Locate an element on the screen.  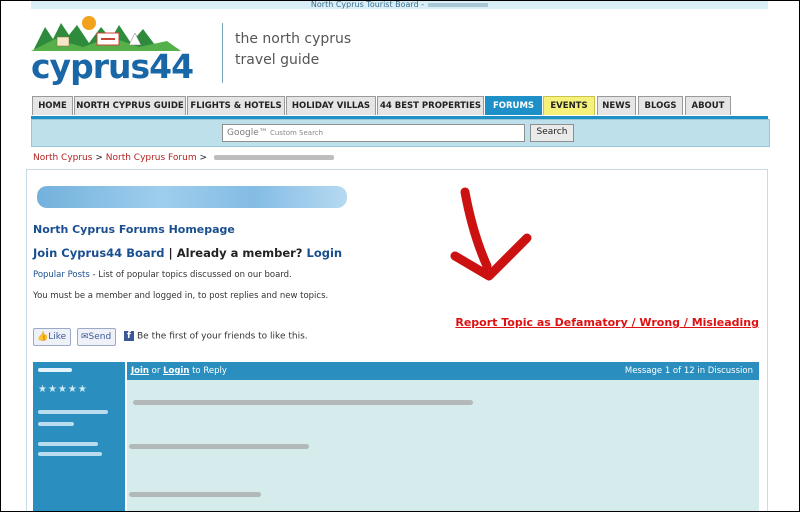
blurred-joined is located at coordinates (73, 412).